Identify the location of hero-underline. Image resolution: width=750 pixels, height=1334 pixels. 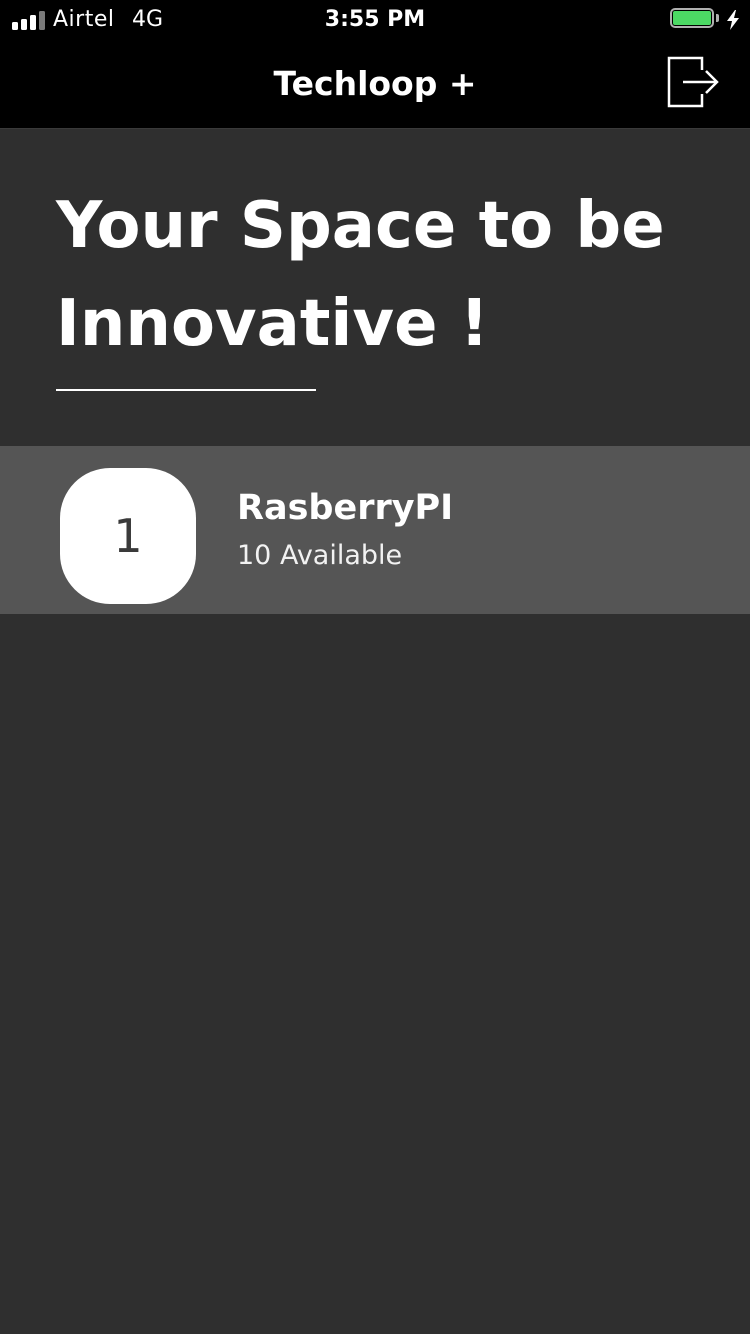
(186, 390).